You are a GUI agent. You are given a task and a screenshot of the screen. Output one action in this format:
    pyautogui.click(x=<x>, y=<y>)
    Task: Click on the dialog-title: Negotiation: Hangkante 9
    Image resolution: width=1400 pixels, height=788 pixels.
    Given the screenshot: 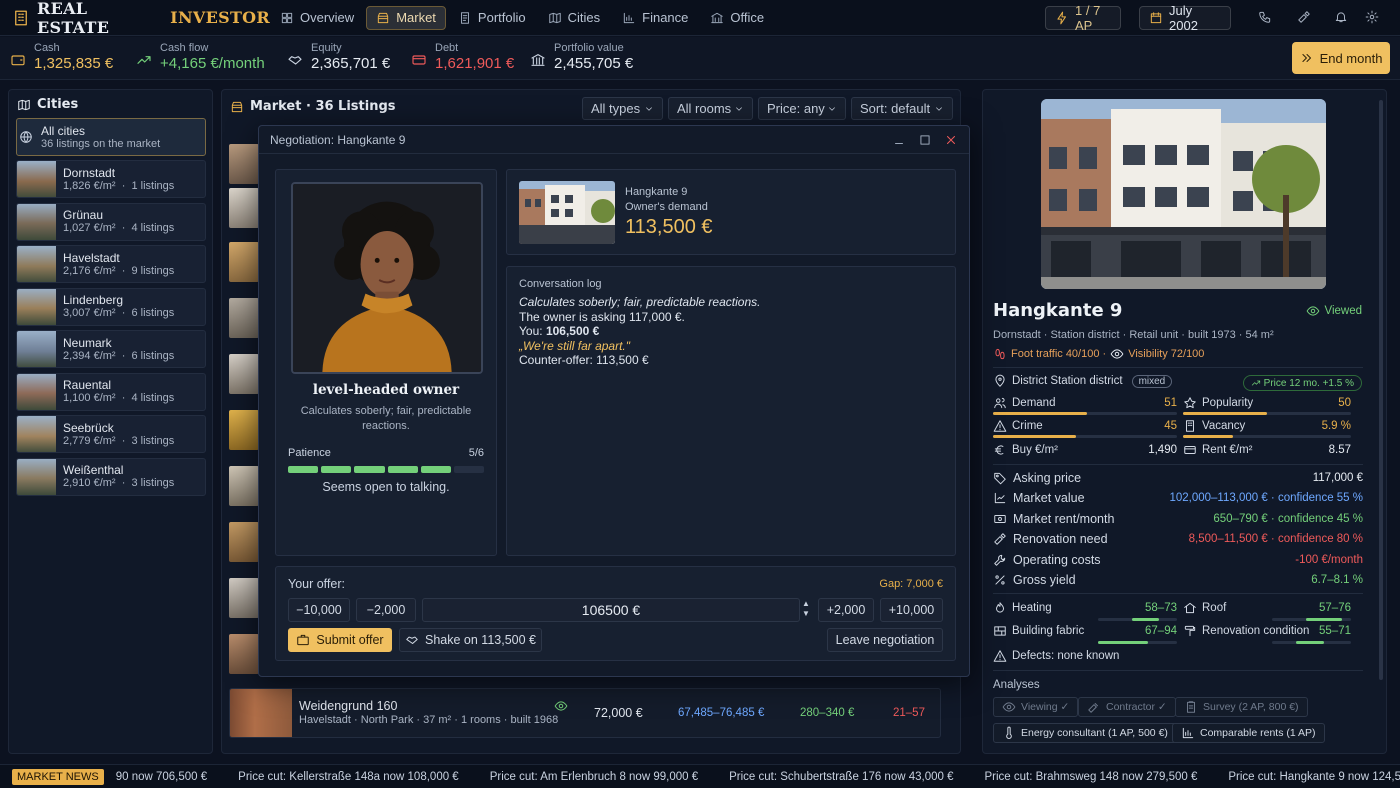 What is the action you would take?
    pyautogui.click(x=338, y=139)
    